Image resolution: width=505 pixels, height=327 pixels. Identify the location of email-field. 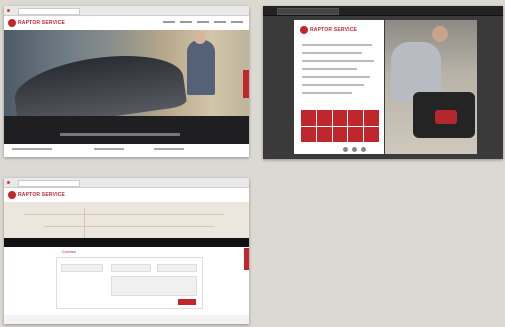
(131, 268).